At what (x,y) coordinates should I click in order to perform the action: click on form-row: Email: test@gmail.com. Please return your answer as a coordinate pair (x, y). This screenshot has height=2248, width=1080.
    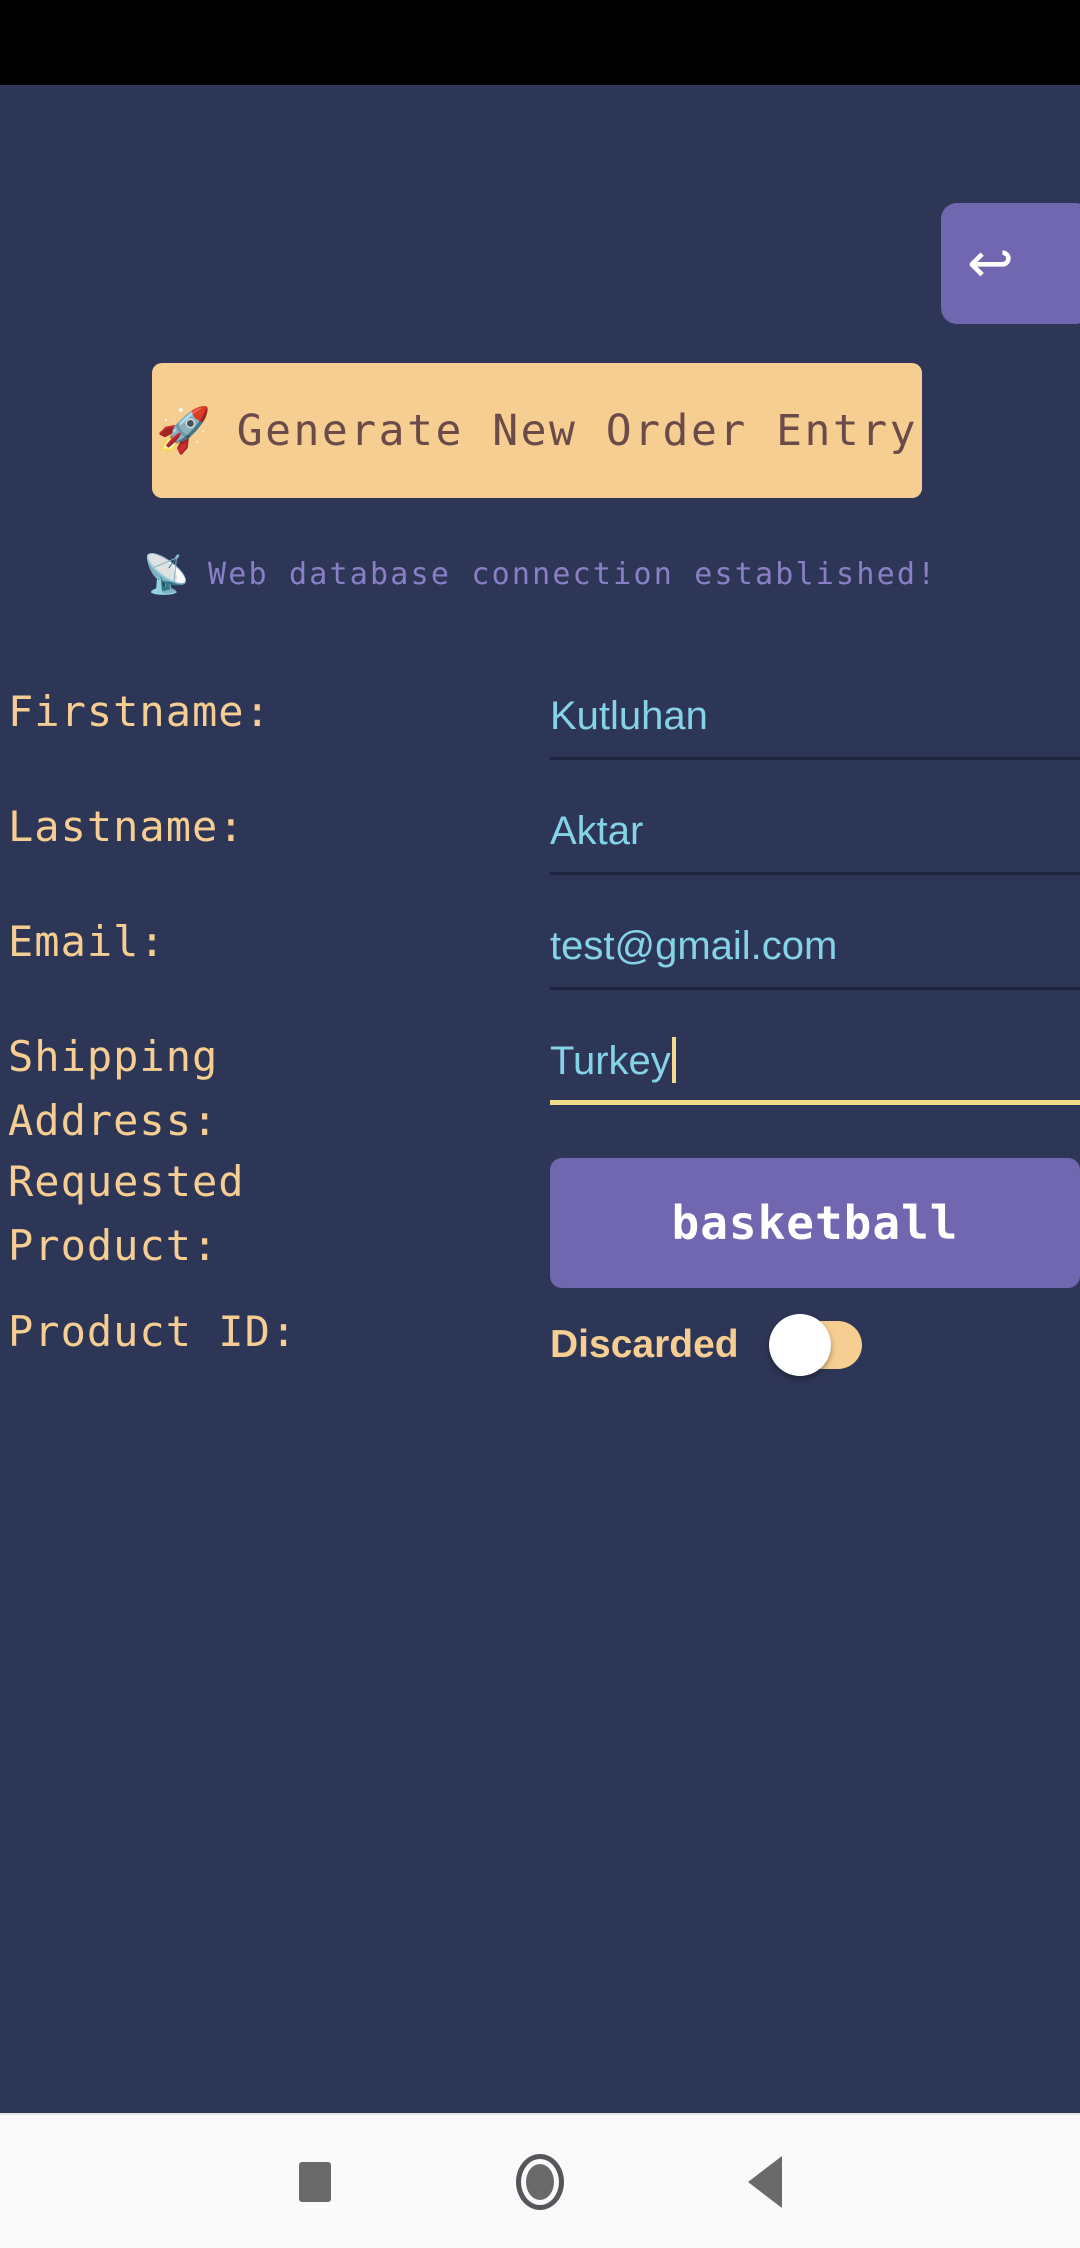
    Looking at the image, I should click on (540, 950).